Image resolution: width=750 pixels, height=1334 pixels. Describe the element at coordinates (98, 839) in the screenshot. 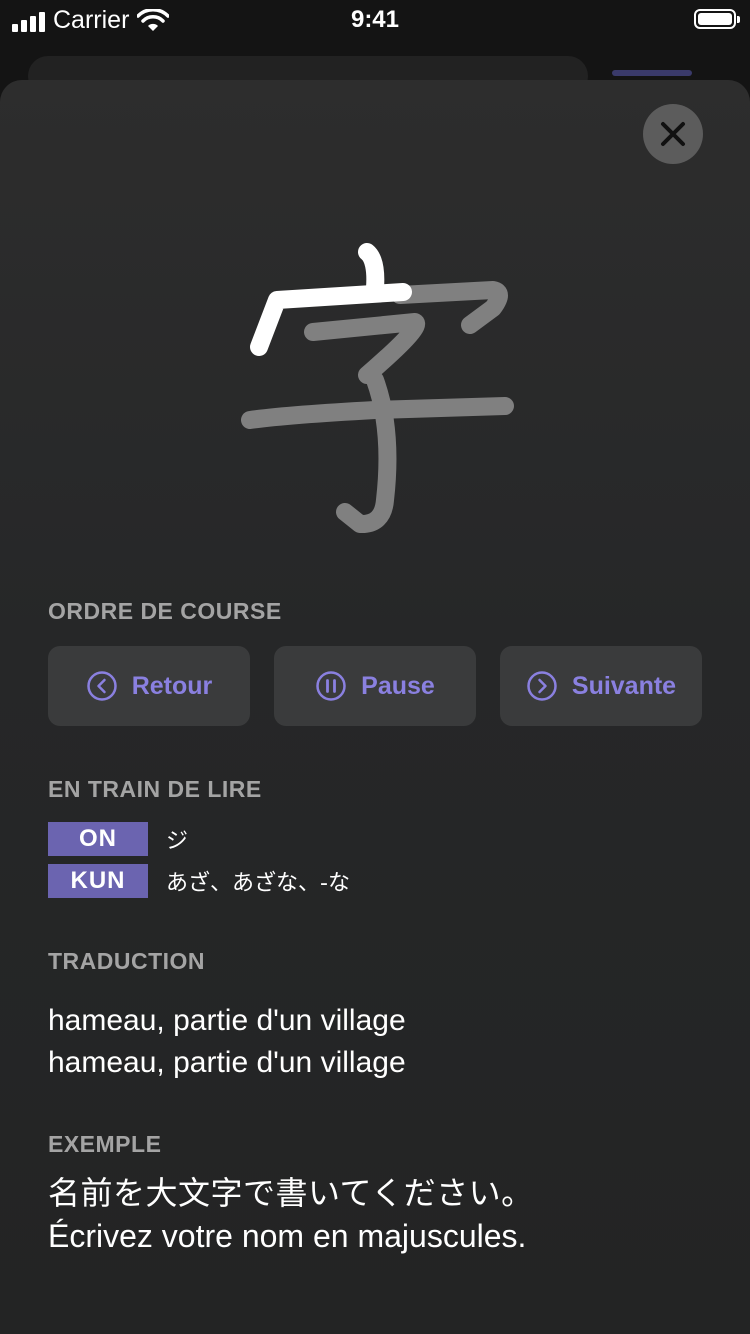

I see `on-reading-tag: ON` at that location.